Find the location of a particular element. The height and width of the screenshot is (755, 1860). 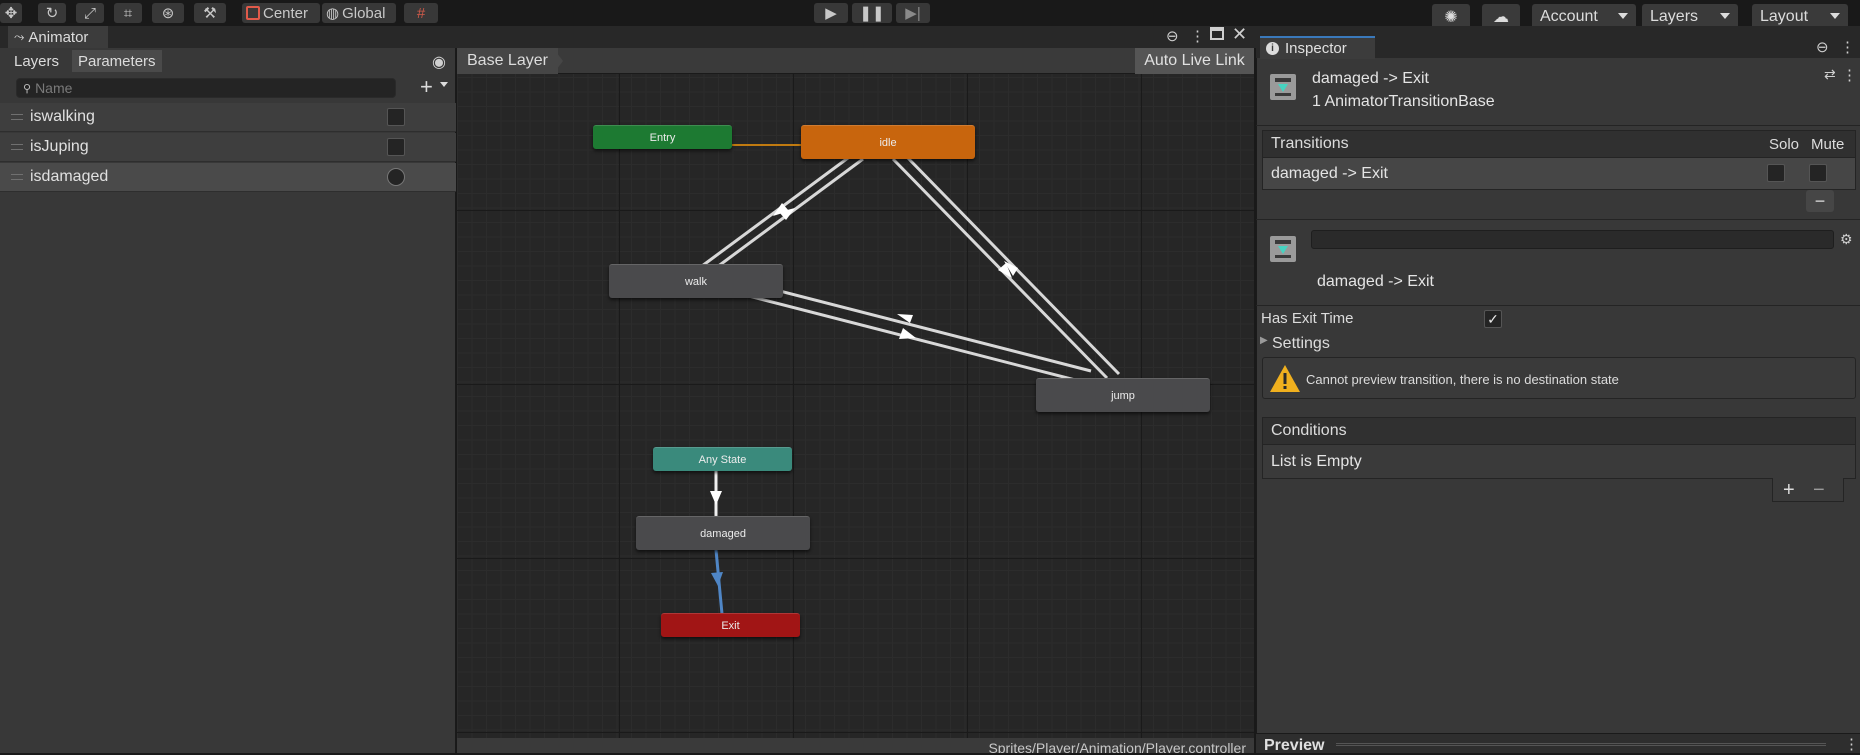

mute-checkbox is located at coordinates (1818, 173).